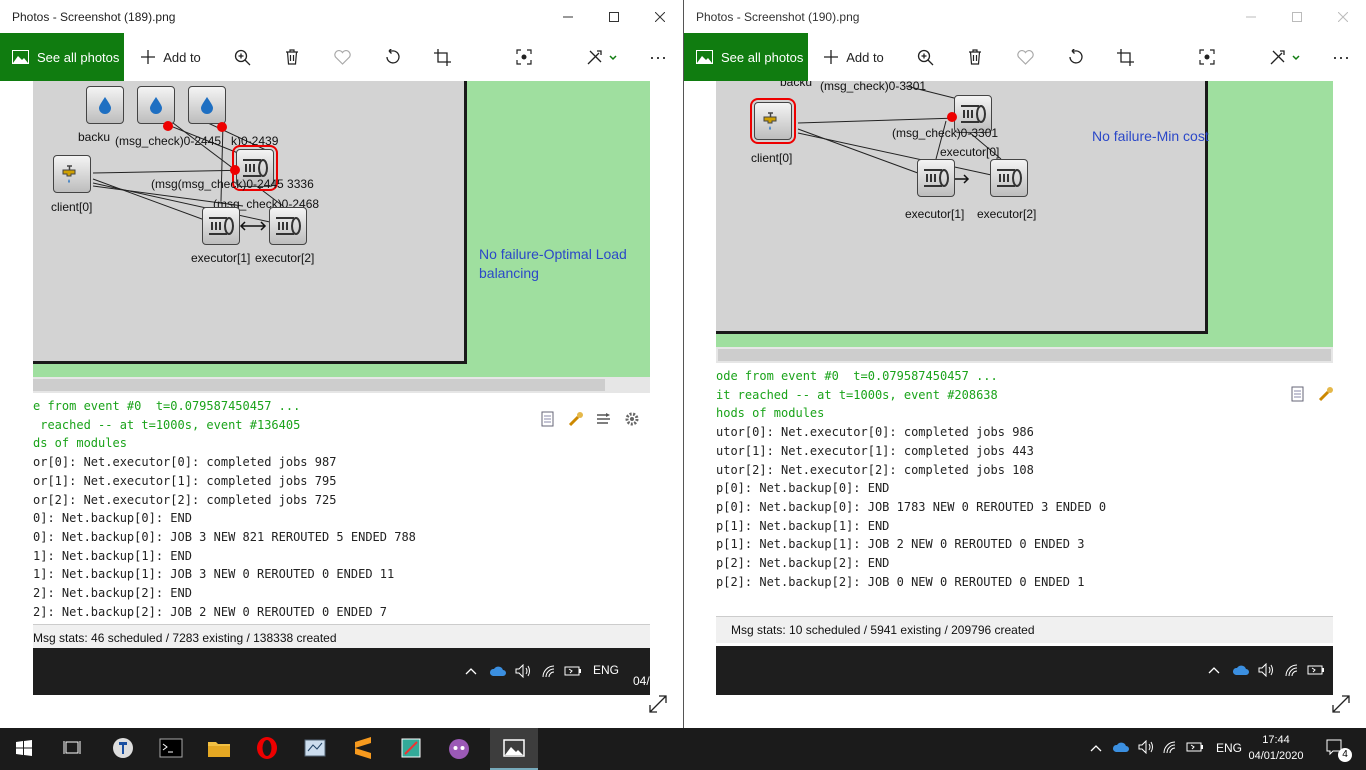 The width and height of the screenshot is (1366, 770). Describe the element at coordinates (1025, 16) in the screenshot. I see `title-bar: Photos - Screenshot (190).png` at that location.